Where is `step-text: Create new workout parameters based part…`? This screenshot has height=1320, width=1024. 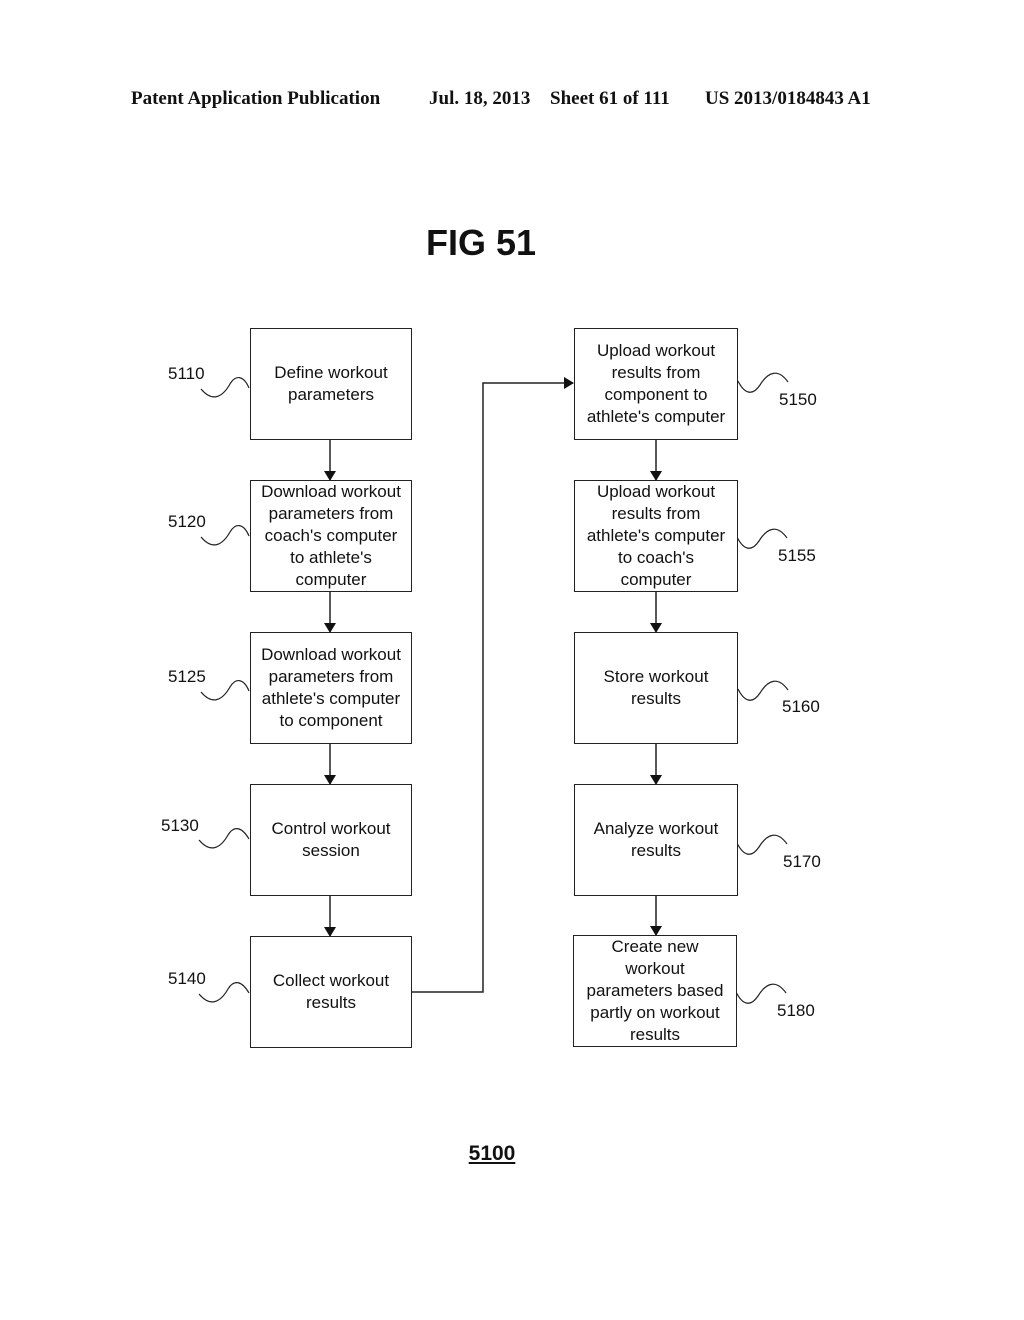
step-text: Create new workout parameters based part… is located at coordinates (655, 990).